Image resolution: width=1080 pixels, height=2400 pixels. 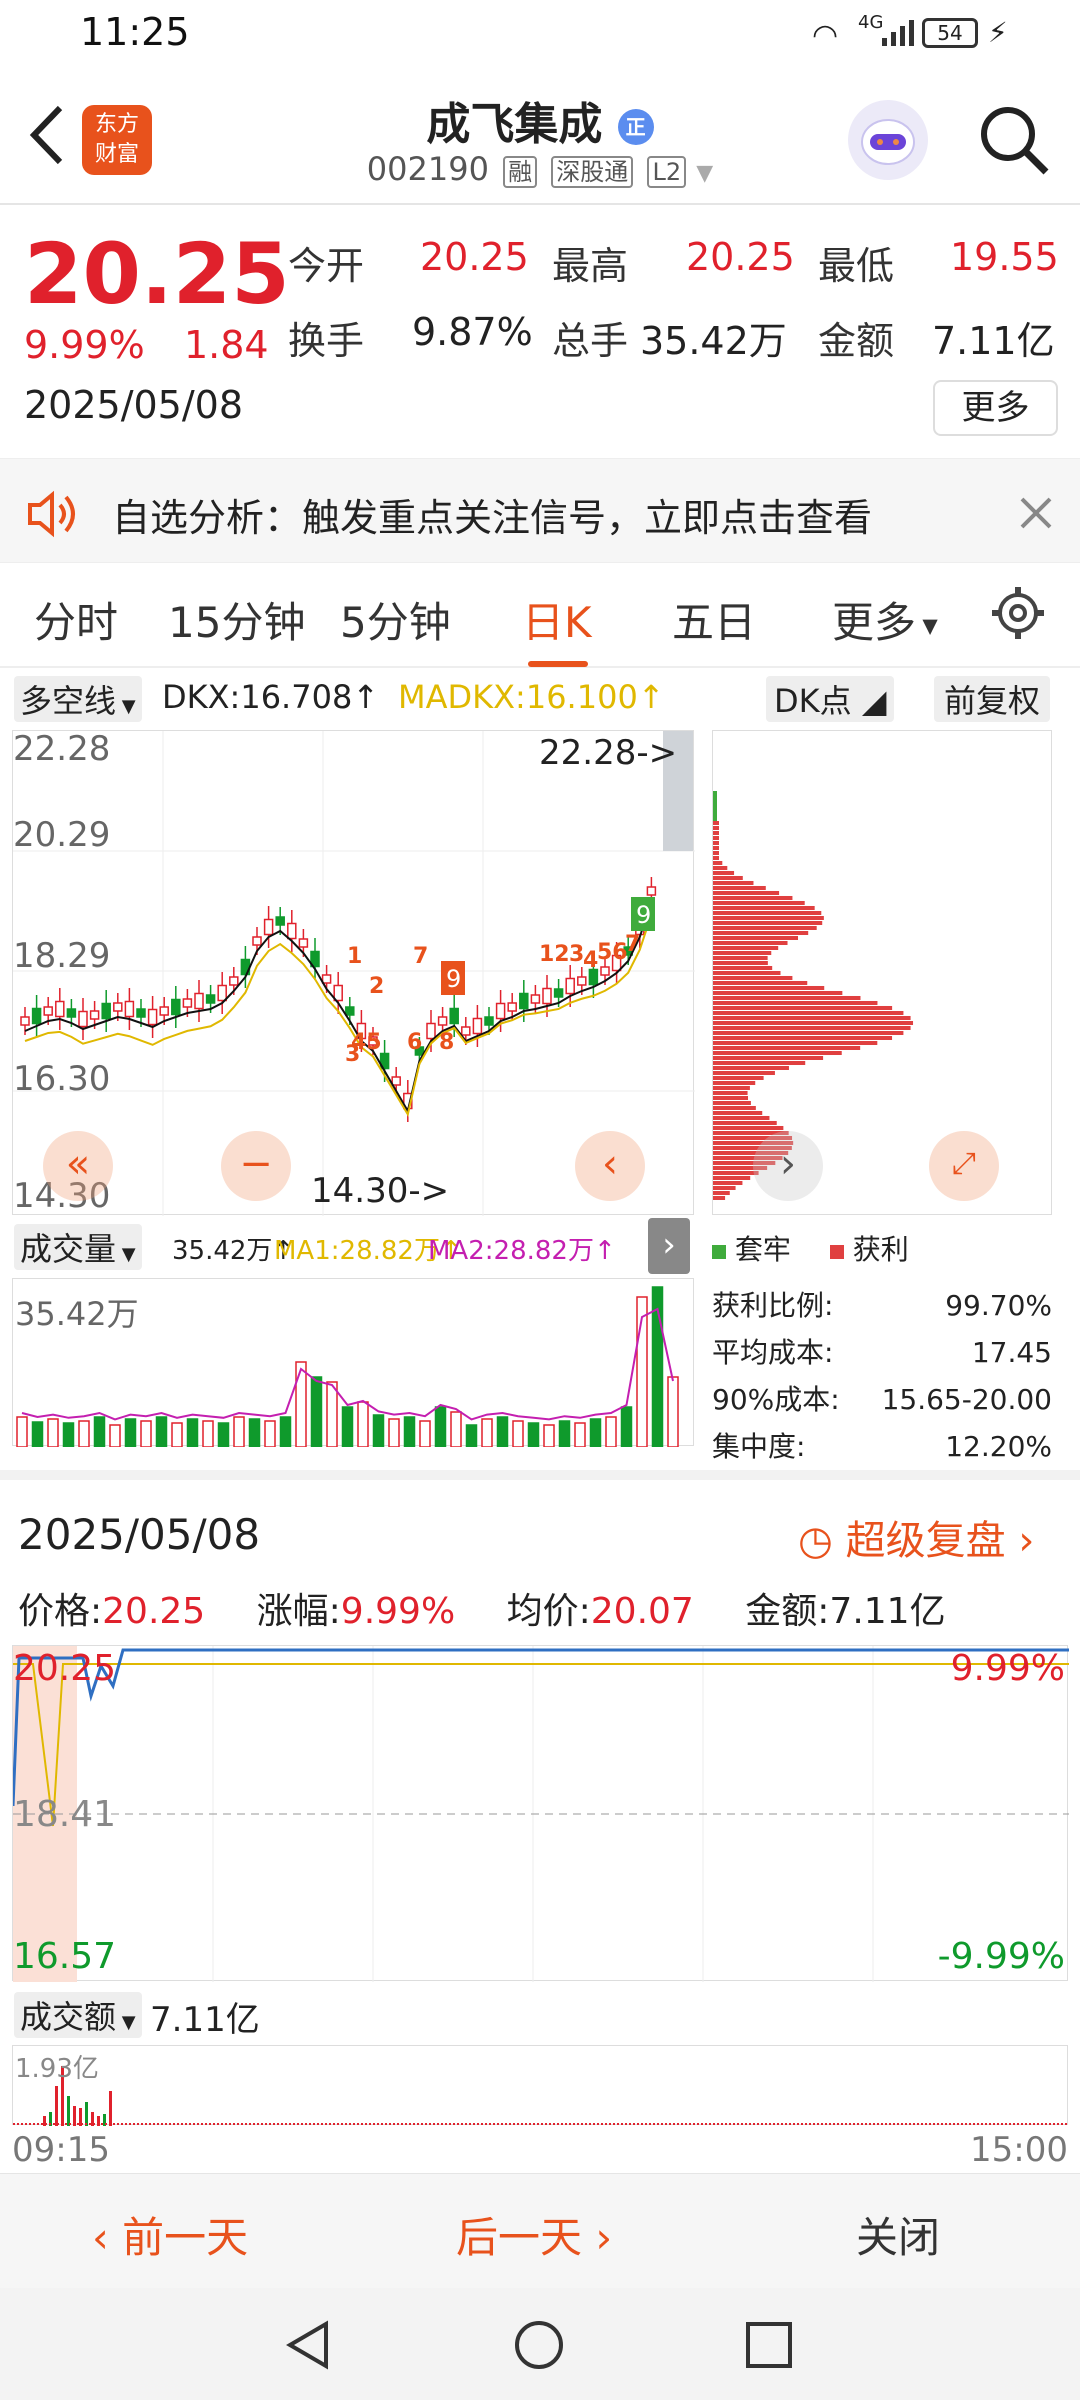 I want to click on next-icon: ›, so click(x=788, y=1166).